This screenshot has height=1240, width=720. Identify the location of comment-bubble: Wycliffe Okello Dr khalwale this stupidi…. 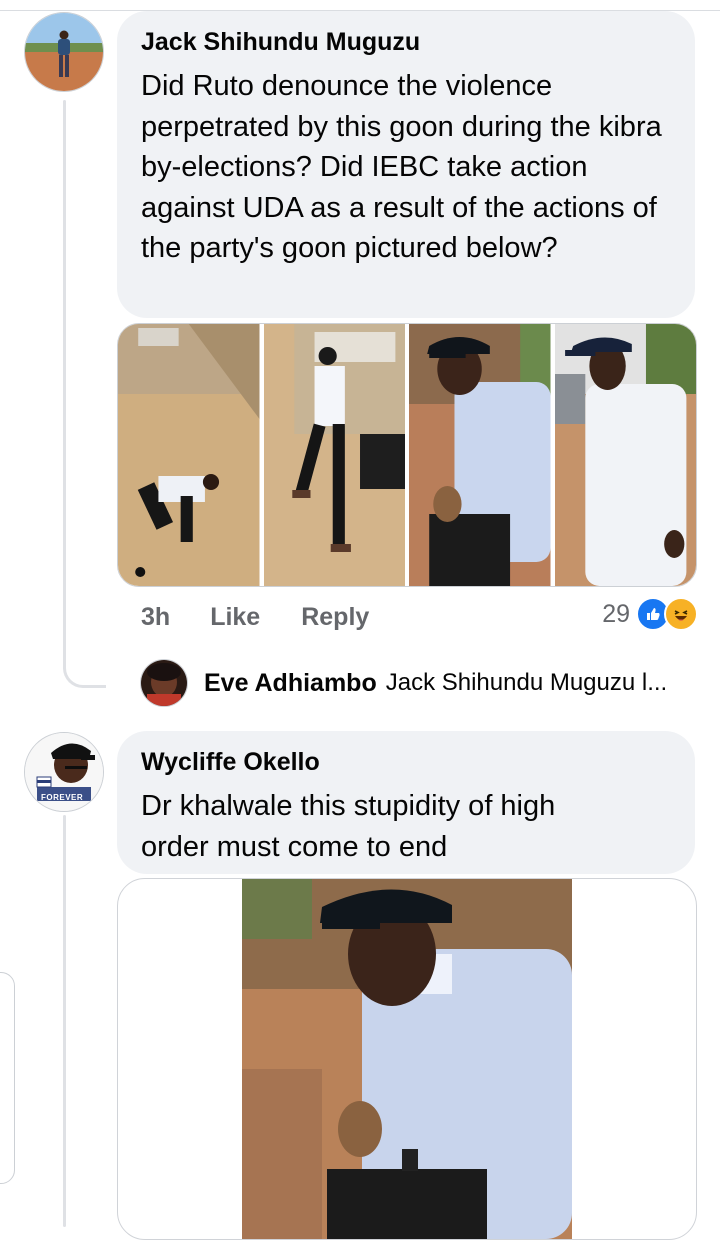
(406, 802).